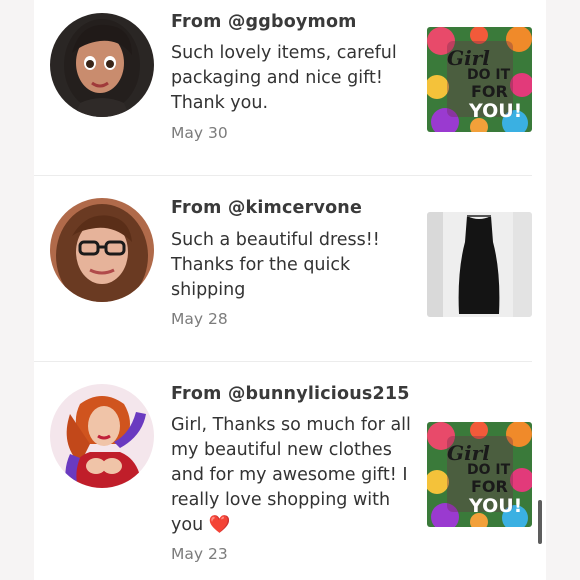 The width and height of the screenshot is (580, 580). I want to click on scrollbar-thumb, so click(540, 522).